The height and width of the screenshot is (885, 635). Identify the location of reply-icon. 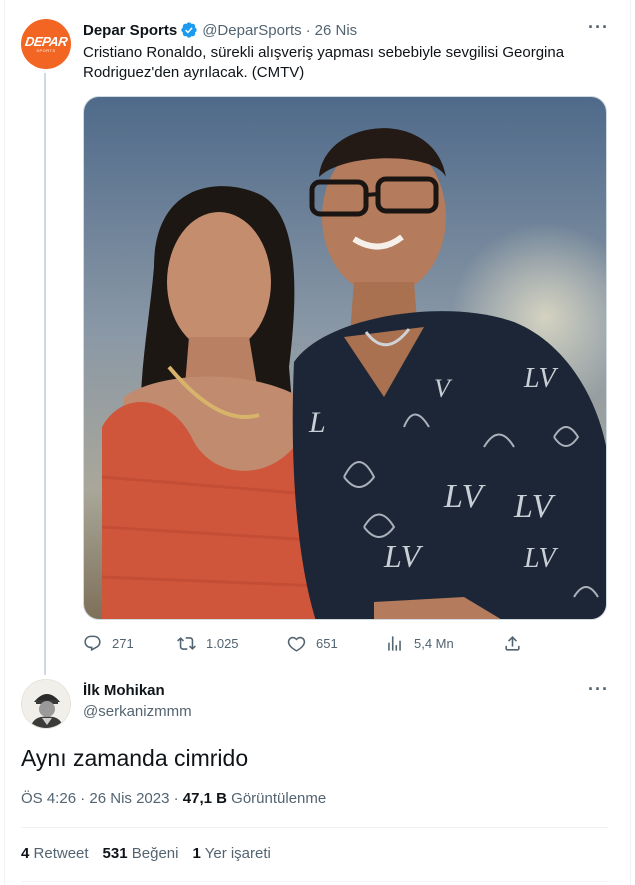
(92, 643).